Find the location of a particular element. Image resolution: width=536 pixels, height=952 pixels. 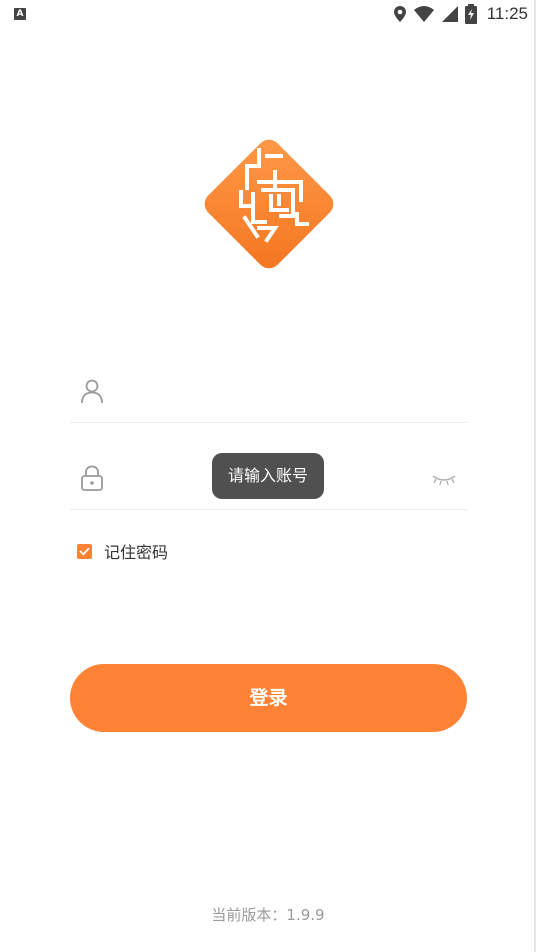

check-icon is located at coordinates (84, 551).